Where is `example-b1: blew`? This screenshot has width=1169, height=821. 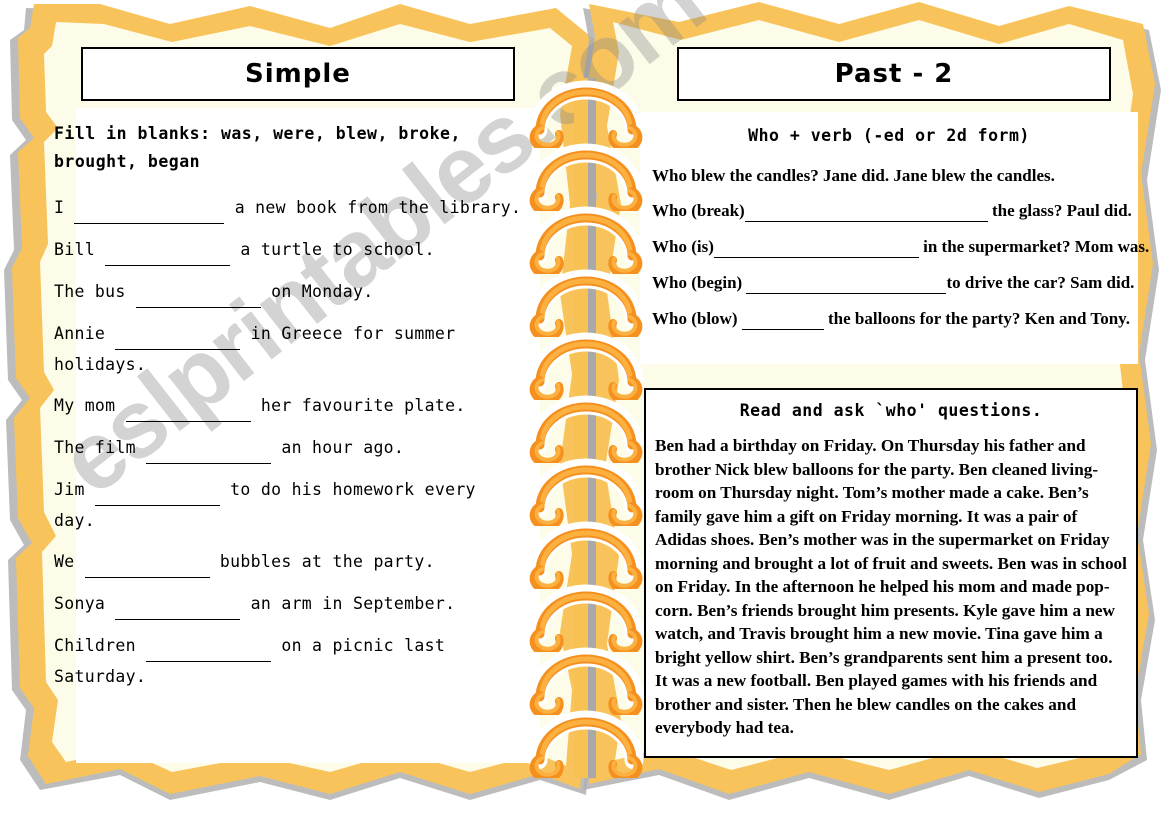
example-b1: blew is located at coordinates (708, 175).